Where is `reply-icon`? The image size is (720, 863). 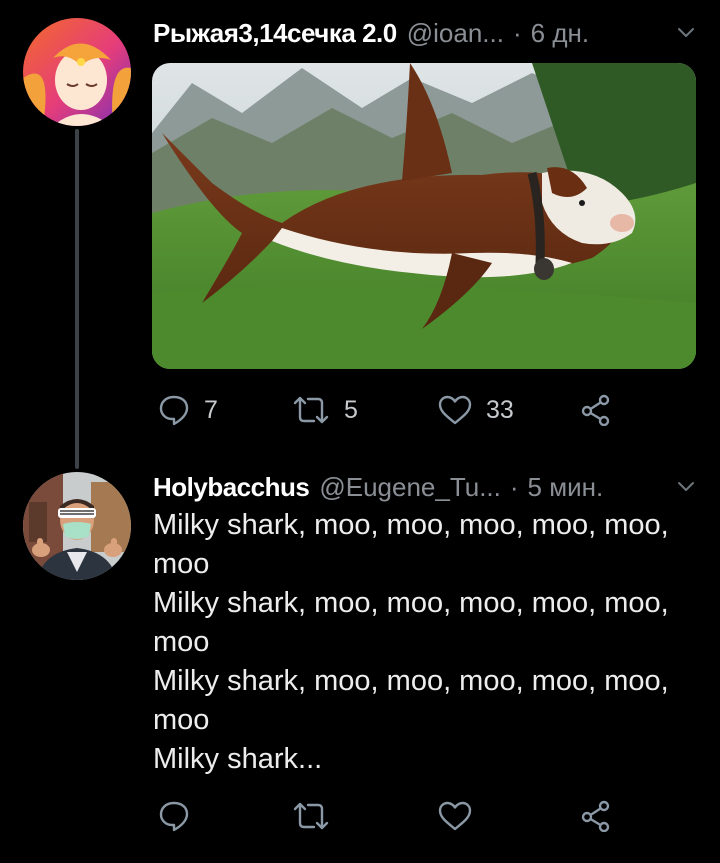 reply-icon is located at coordinates (174, 816).